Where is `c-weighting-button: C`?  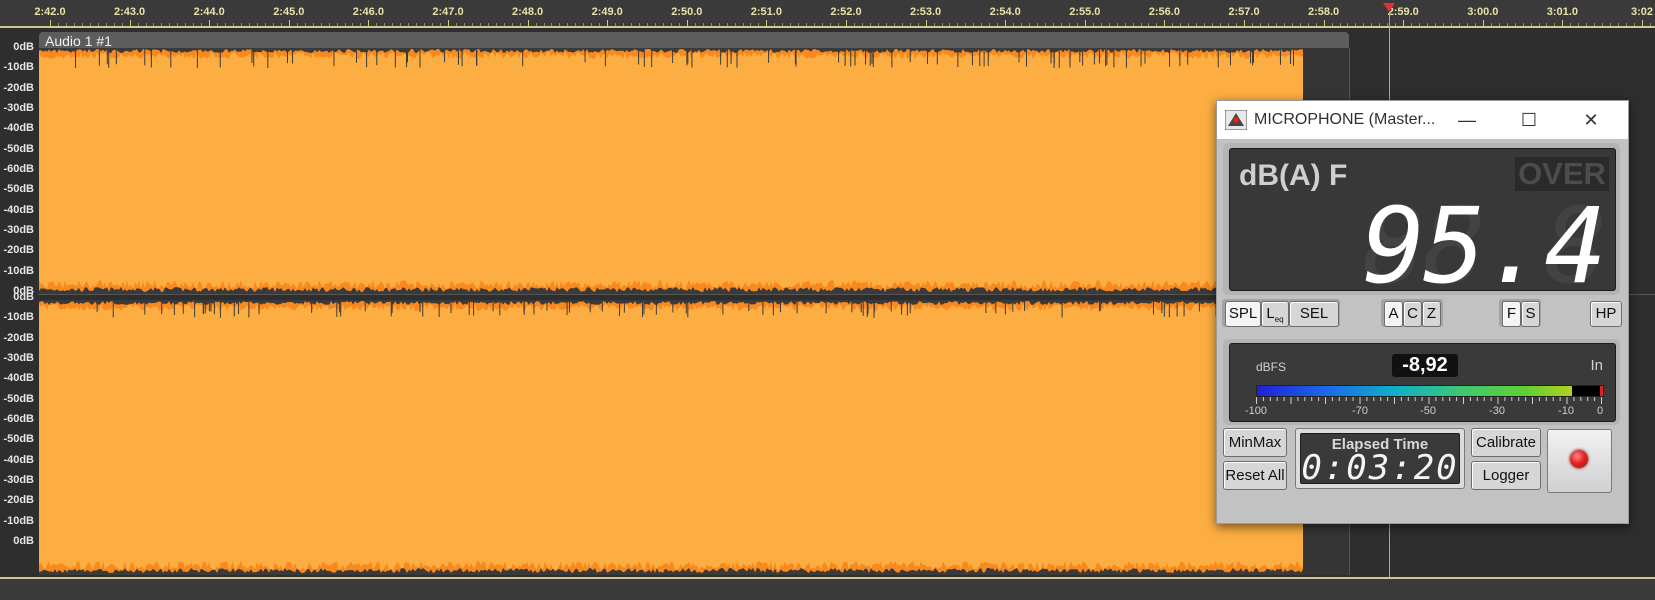 c-weighting-button: C is located at coordinates (1412, 314).